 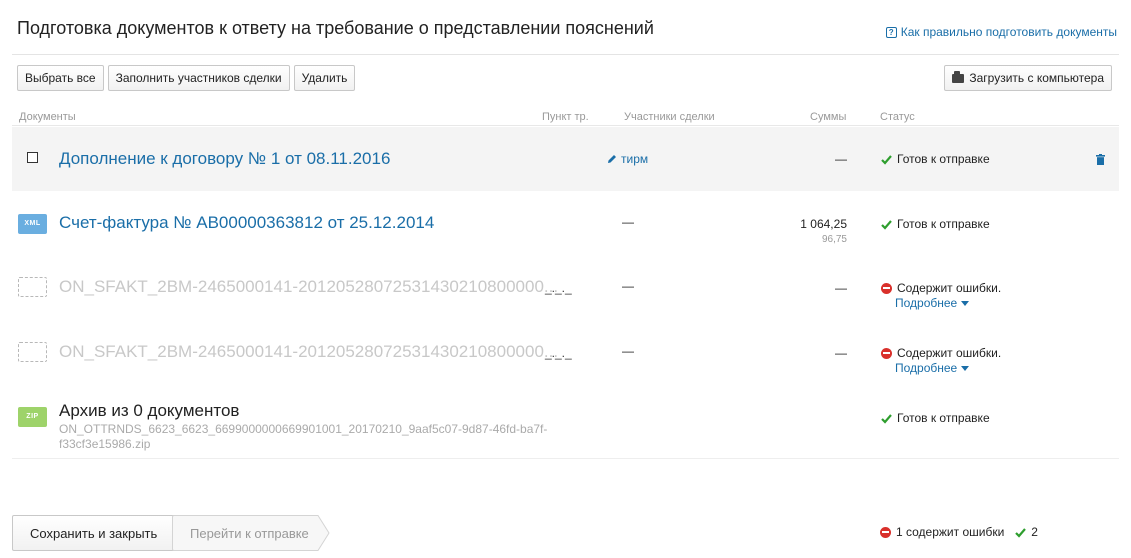 What do you see at coordinates (958, 76) in the screenshot?
I see `folder-icon` at bounding box center [958, 76].